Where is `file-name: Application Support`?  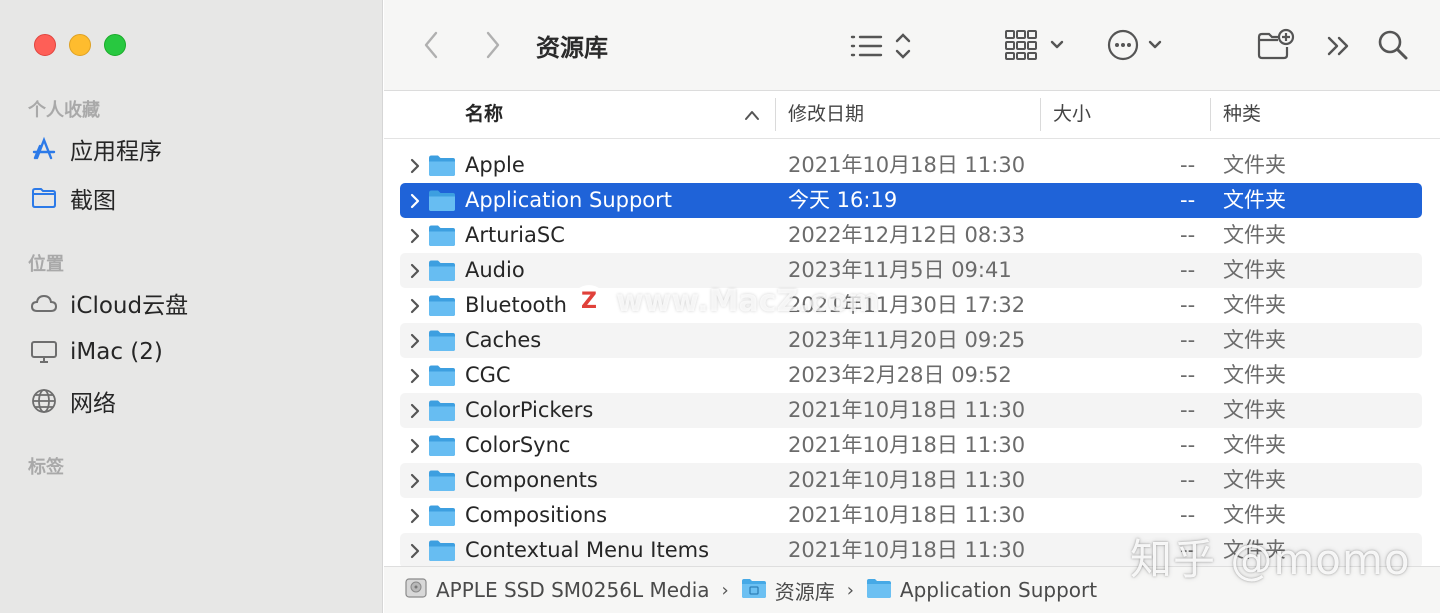
file-name: Application Support is located at coordinates (569, 200).